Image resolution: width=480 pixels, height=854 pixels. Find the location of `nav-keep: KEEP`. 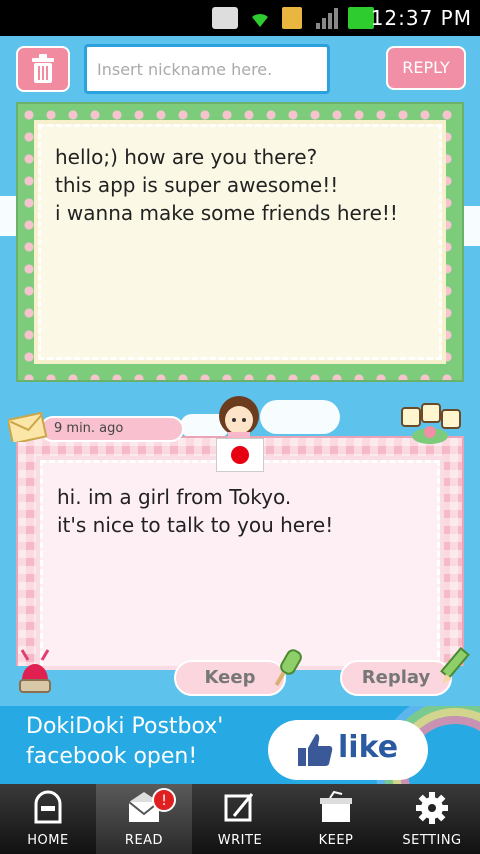

nav-keep: KEEP is located at coordinates (336, 819).